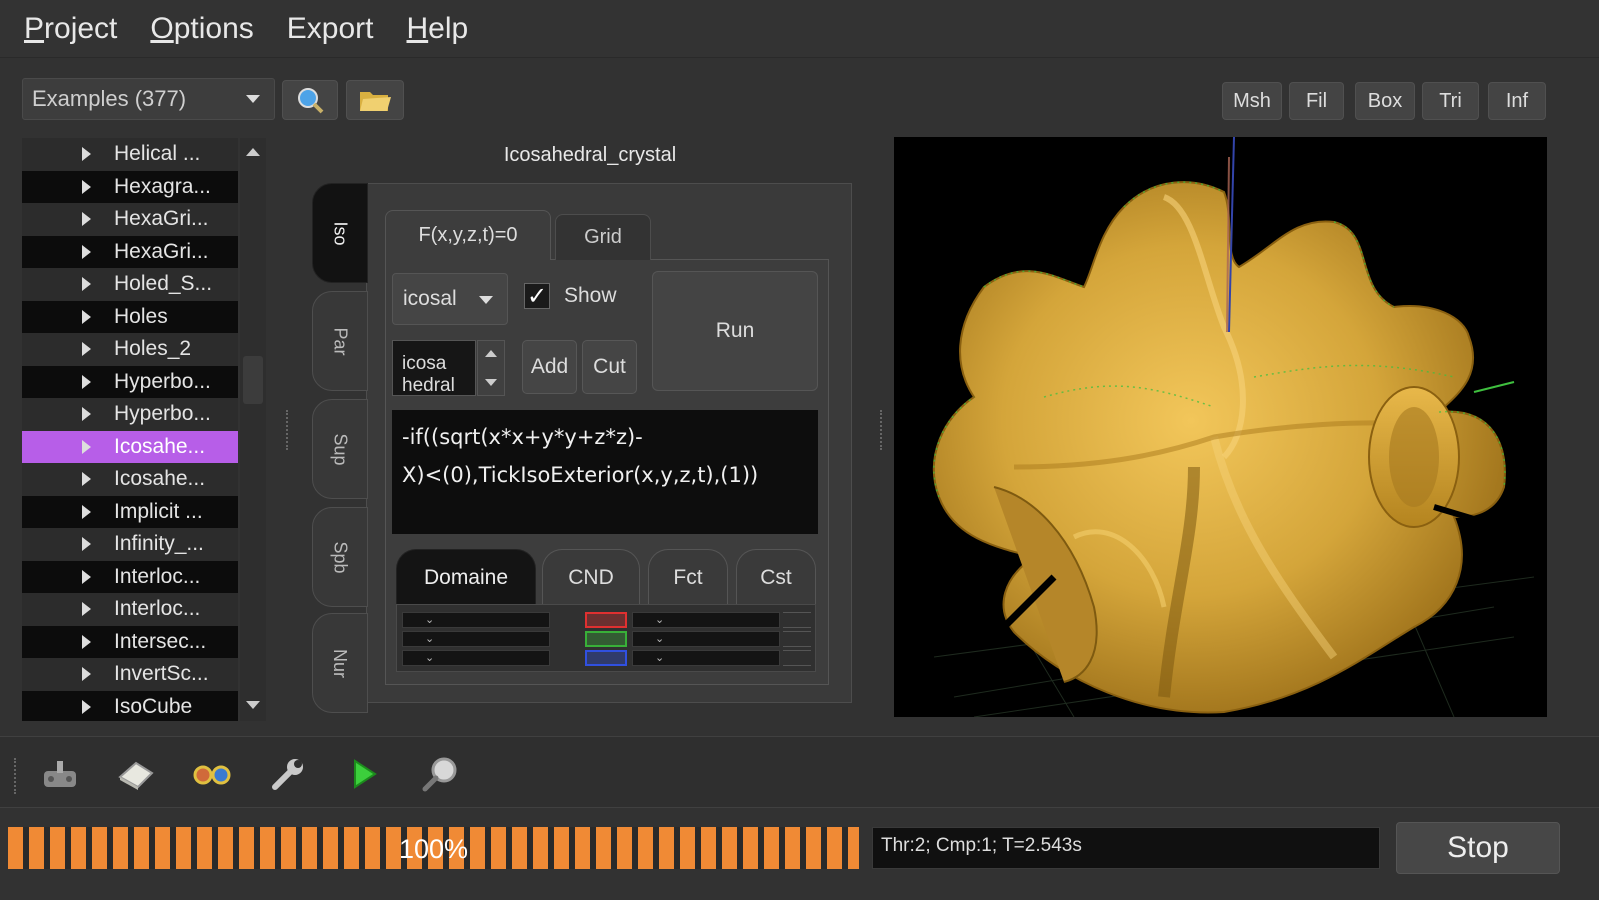  What do you see at coordinates (735, 331) in the screenshot?
I see `run-button: Run` at bounding box center [735, 331].